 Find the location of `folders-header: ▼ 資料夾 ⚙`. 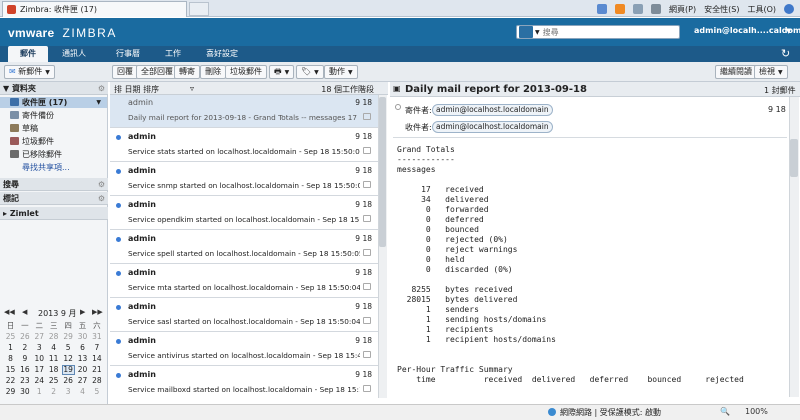

folders-header: ▼ 資料夾 ⚙ is located at coordinates (54, 88).